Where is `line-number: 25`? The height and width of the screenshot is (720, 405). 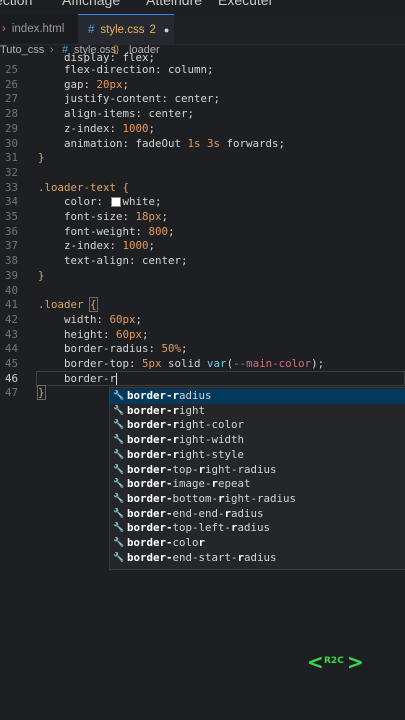
line-number: 25 is located at coordinates (11, 69).